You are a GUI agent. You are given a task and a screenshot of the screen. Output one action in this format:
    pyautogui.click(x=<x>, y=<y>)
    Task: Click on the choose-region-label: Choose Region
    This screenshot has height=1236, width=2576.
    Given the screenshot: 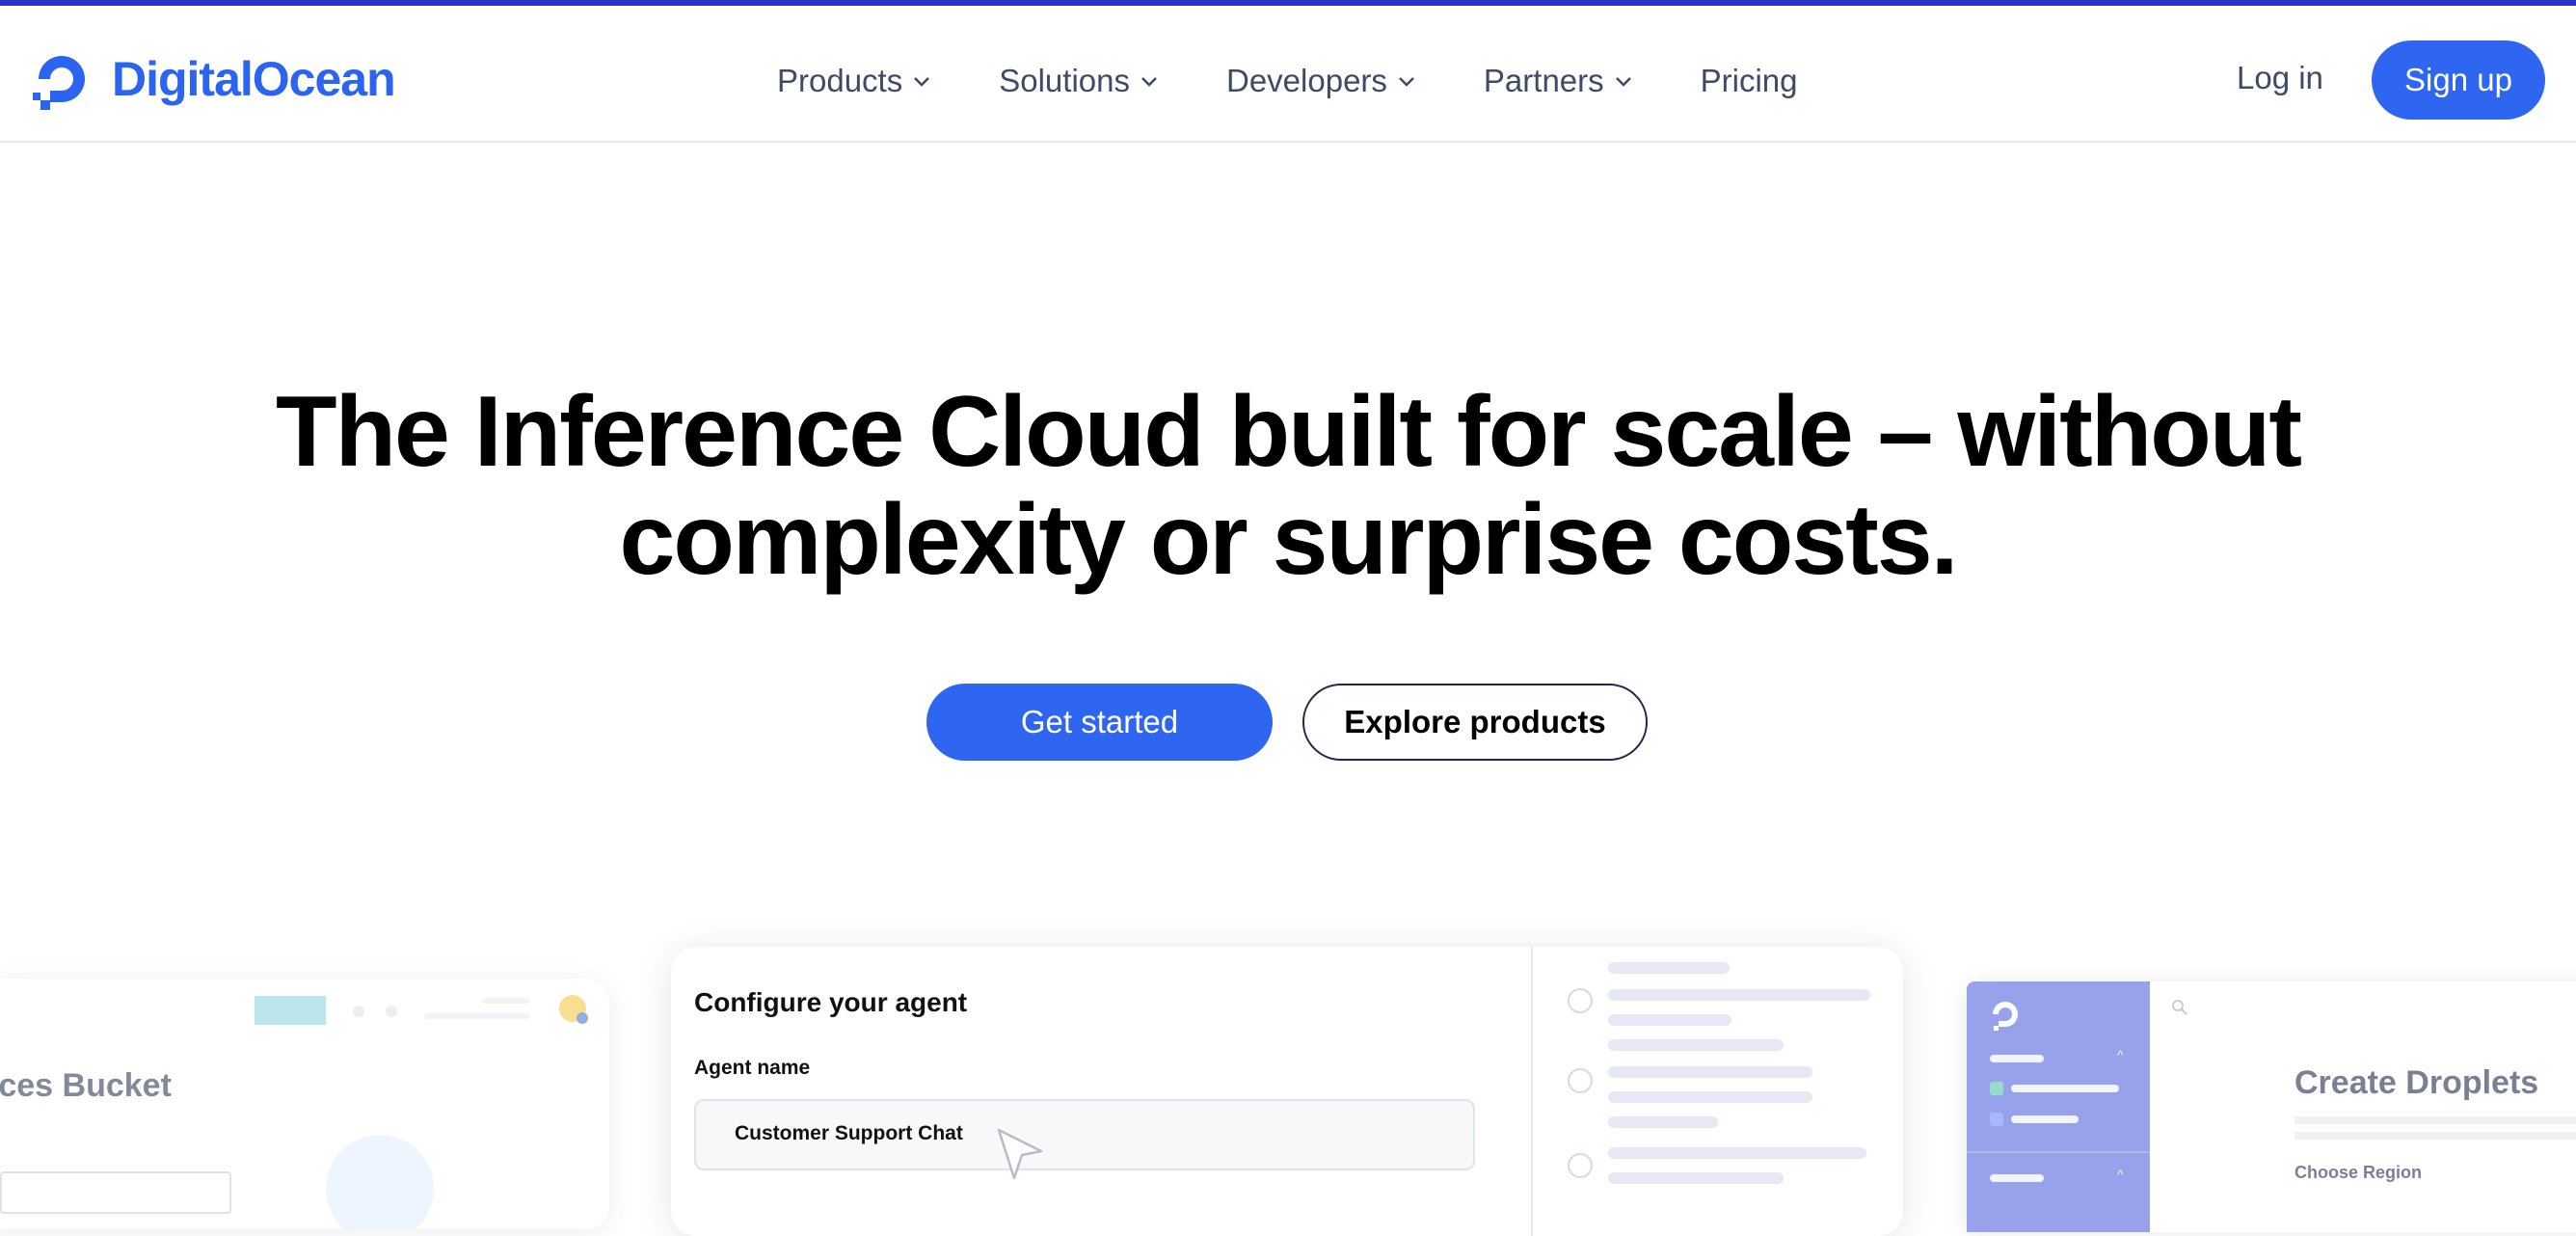 What is the action you would take?
    pyautogui.click(x=2358, y=1172)
    